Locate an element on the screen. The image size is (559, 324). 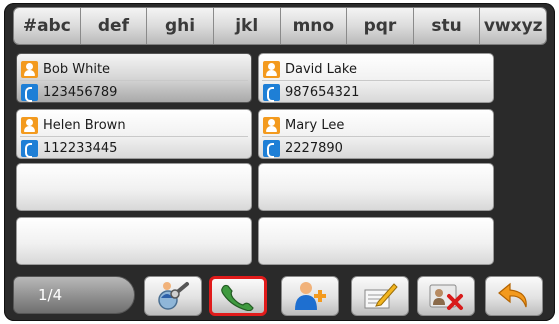
contact-phone: 987654321 is located at coordinates (322, 92).